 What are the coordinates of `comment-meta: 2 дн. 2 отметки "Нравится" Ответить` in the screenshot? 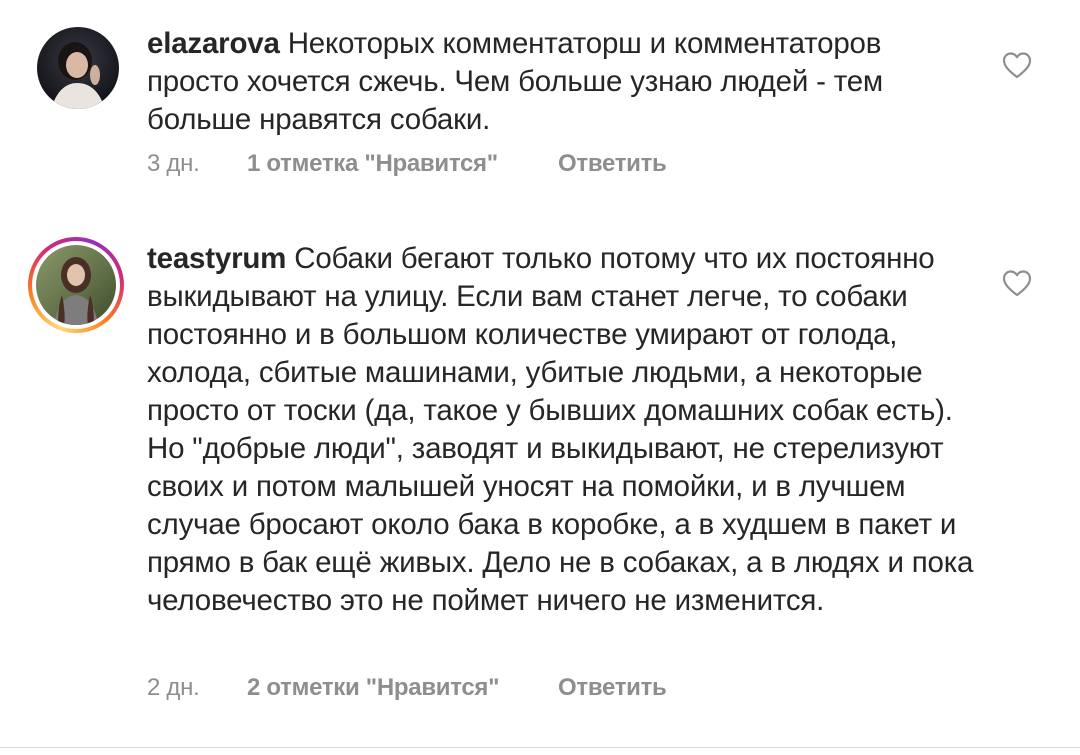 It's located at (407, 688).